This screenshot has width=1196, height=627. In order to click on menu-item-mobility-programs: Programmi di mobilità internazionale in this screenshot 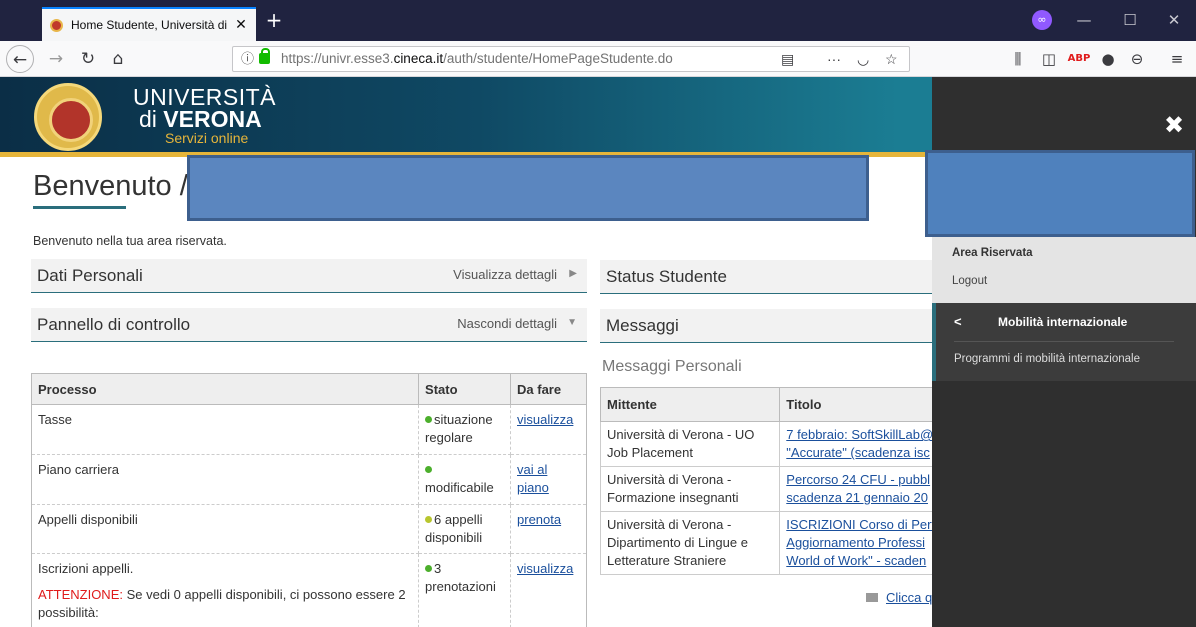, I will do `click(1047, 359)`.